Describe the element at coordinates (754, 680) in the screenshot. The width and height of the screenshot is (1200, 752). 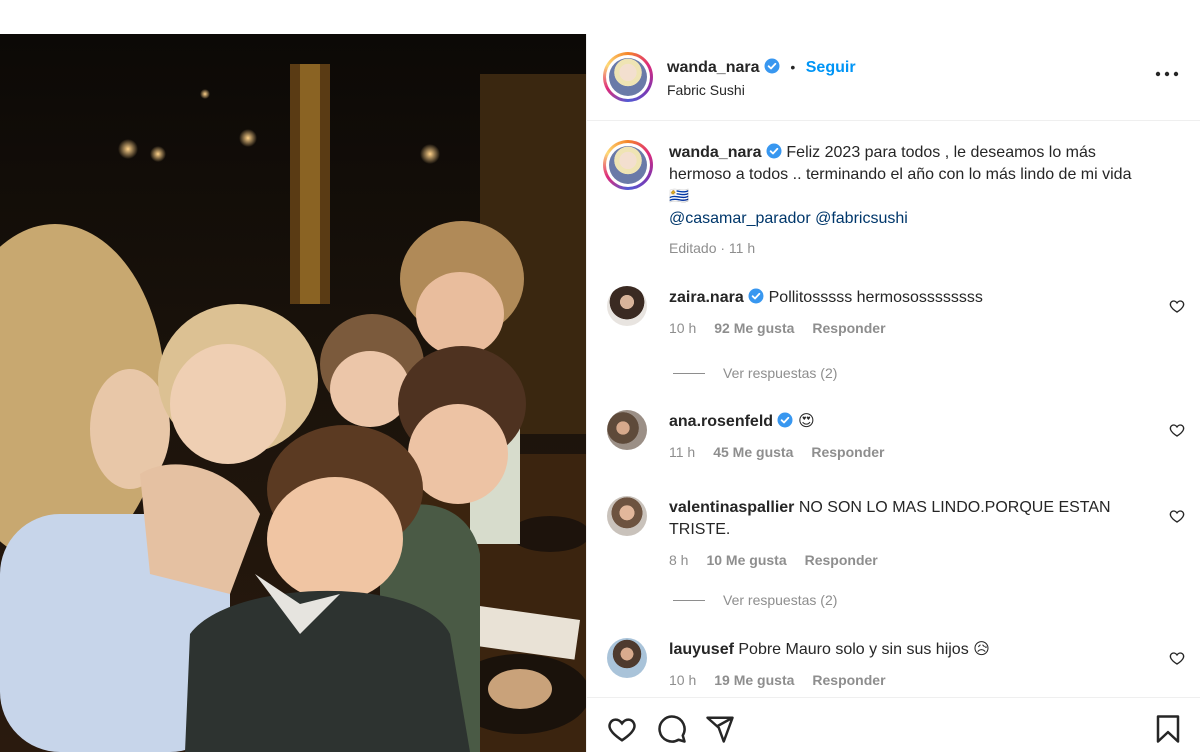
I see `comment-likes: 19 Me gusta` at that location.